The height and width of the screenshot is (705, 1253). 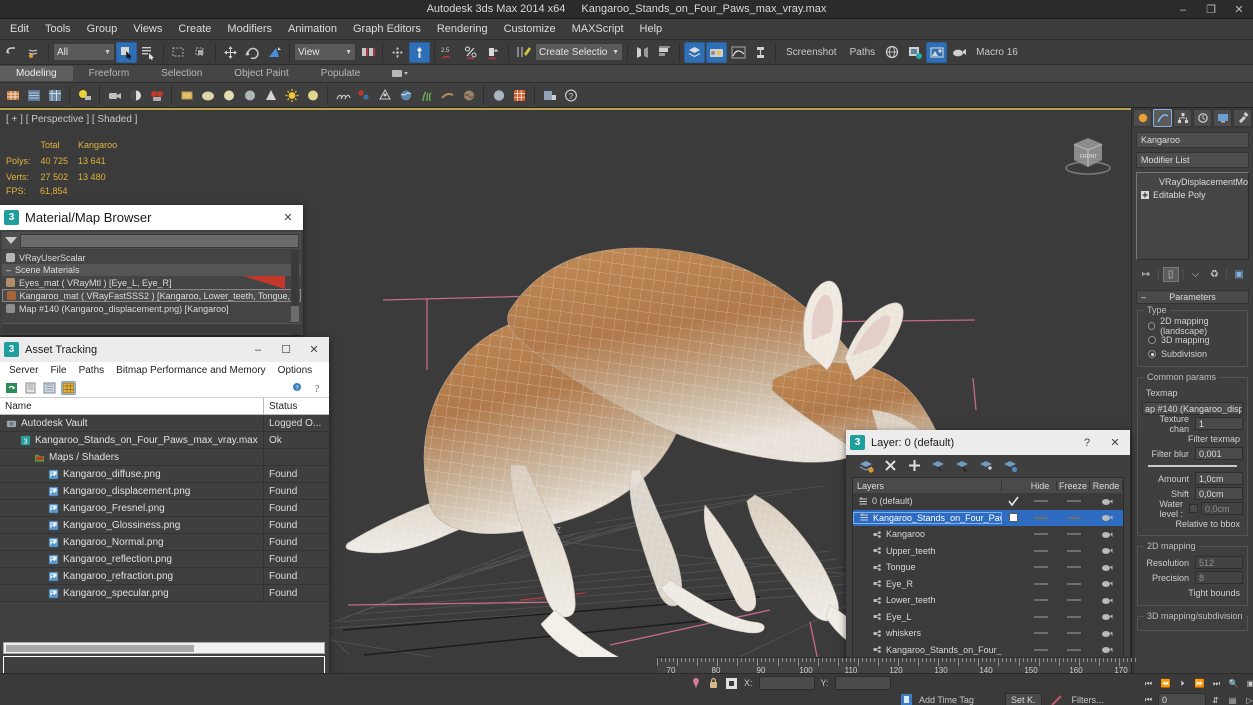 What do you see at coordinates (33, 95) in the screenshot?
I see `modify-selection-icon` at bounding box center [33, 95].